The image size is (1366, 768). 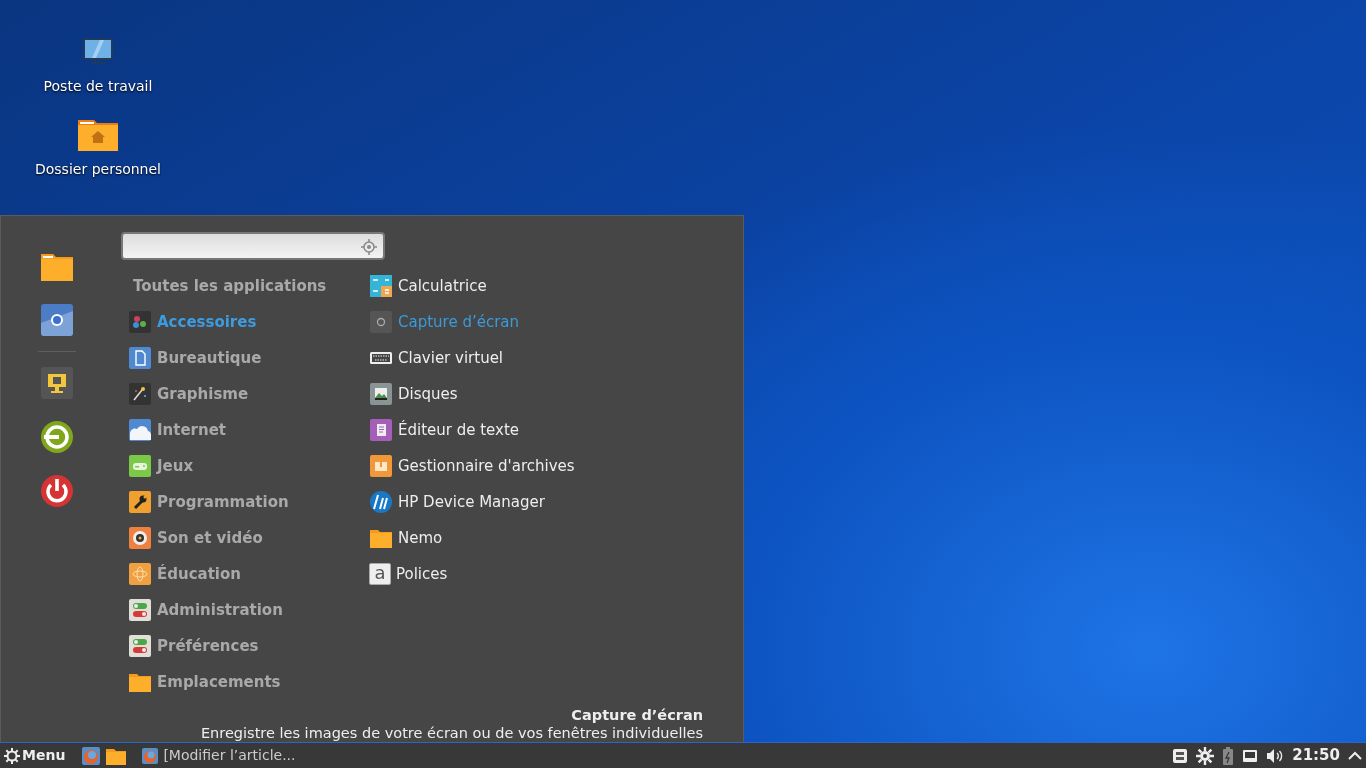 I want to click on network-icon, so click(x=1250, y=755).